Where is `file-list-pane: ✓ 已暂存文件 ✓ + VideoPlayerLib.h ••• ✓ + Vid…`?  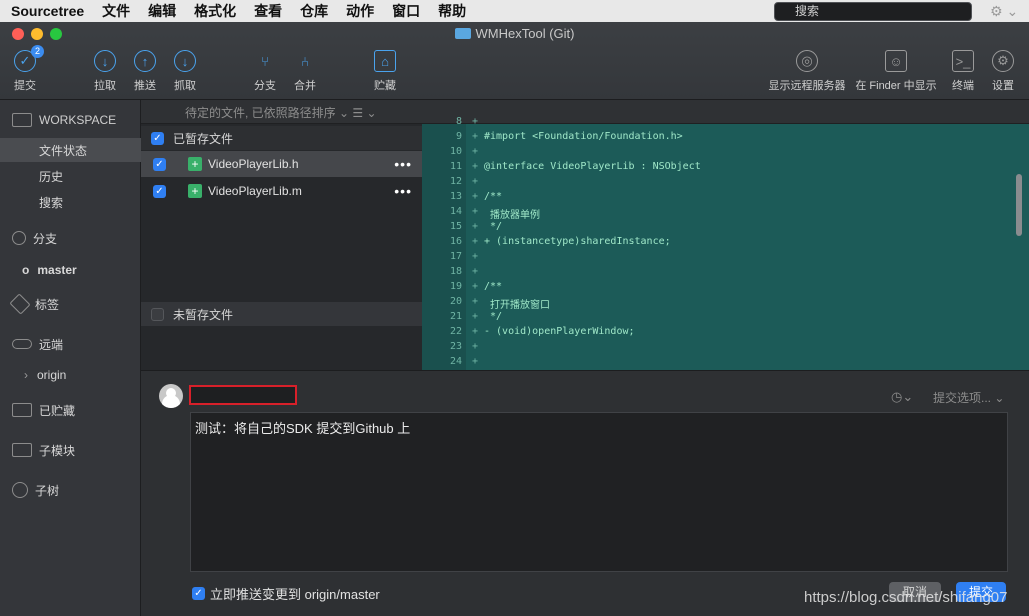
file-list-pane: ✓ 已暂存文件 ✓ + VideoPlayerLib.h ••• ✓ + Vid… is located at coordinates (281, 247).